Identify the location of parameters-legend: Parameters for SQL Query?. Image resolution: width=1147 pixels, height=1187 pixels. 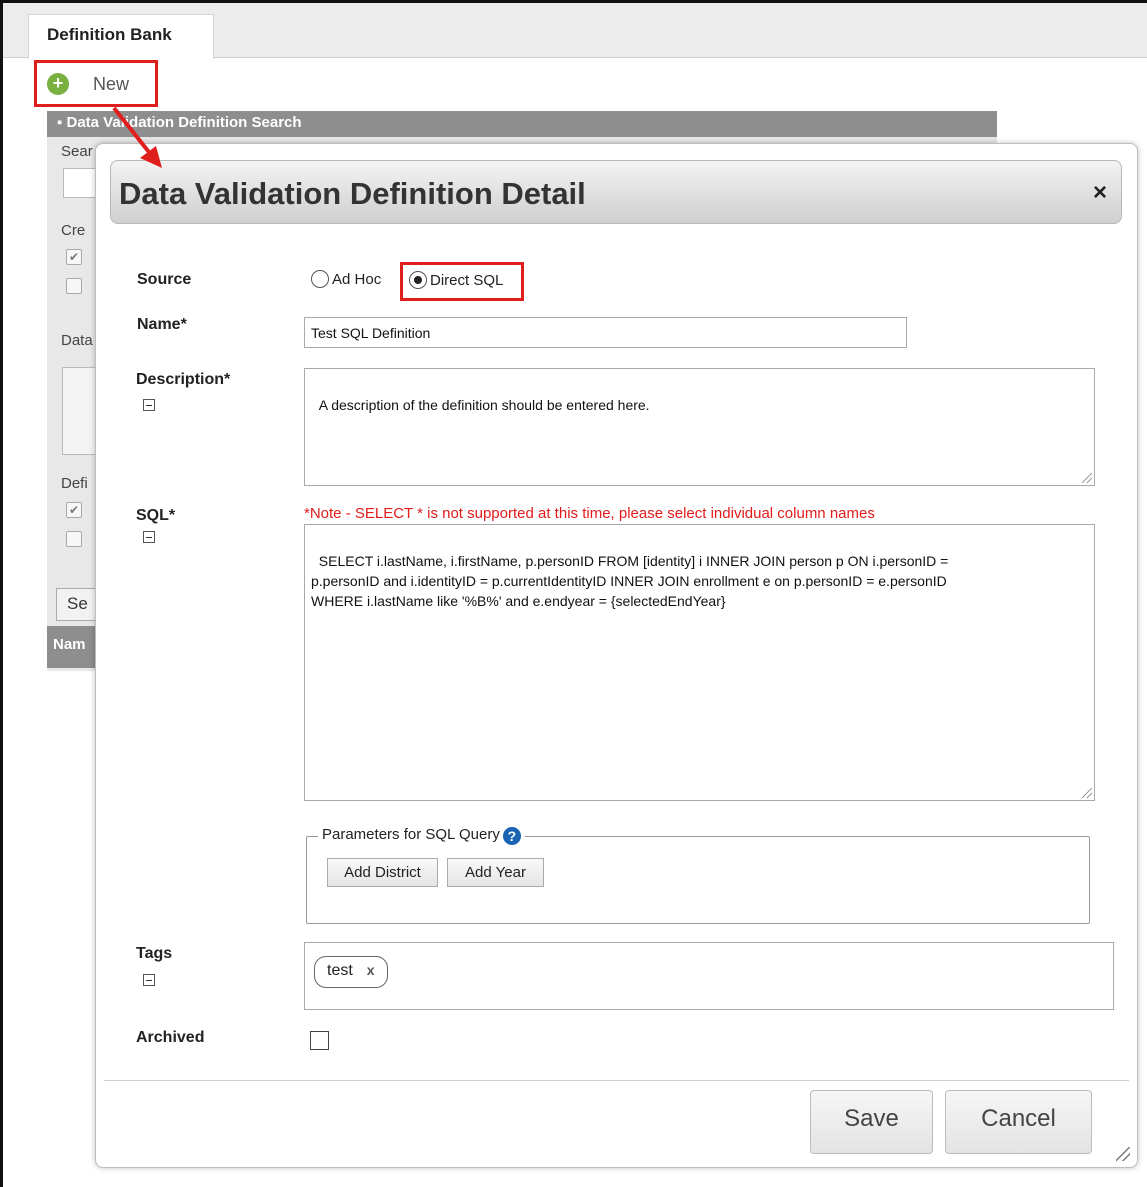
(421, 835).